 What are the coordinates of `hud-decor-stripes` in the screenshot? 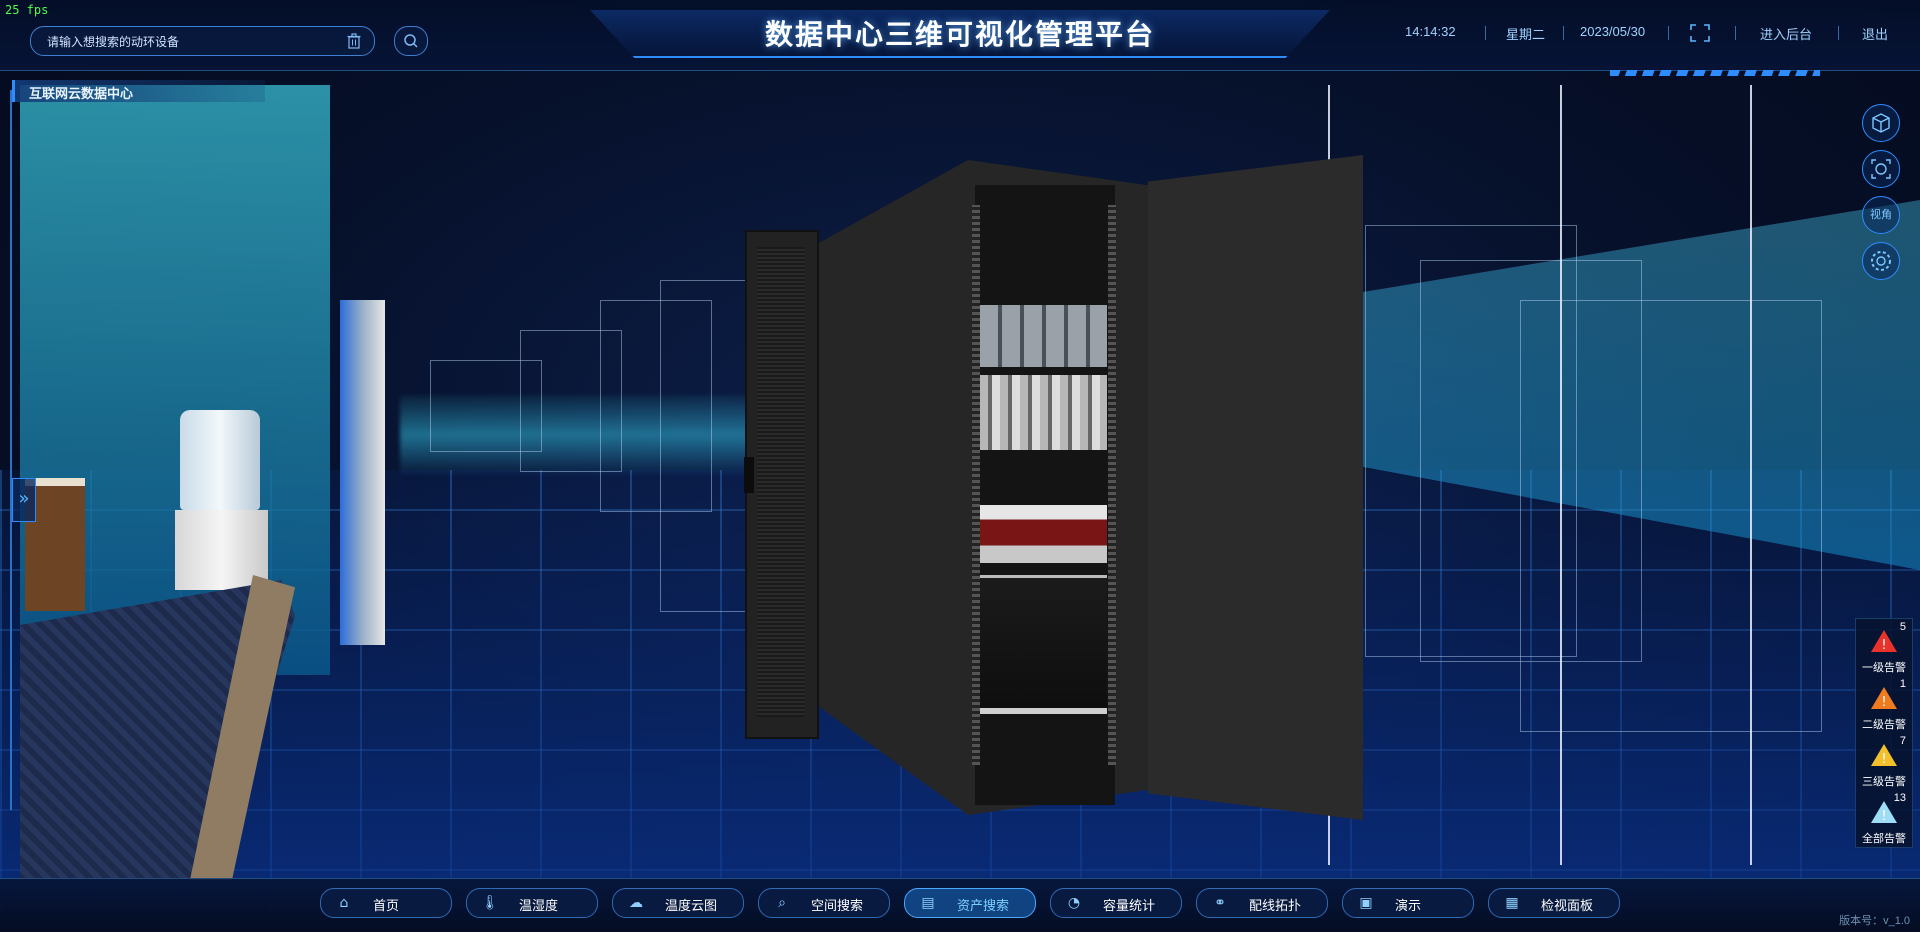 It's located at (1715, 73).